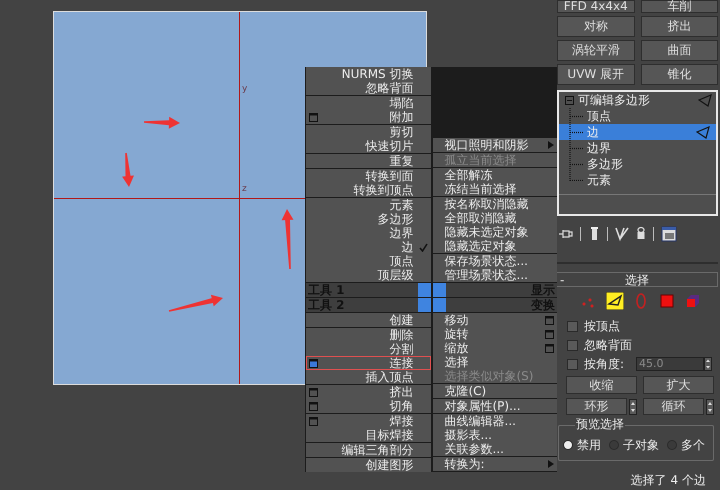  What do you see at coordinates (679, 6) in the screenshot?
I see `modifier-button: 车削` at bounding box center [679, 6].